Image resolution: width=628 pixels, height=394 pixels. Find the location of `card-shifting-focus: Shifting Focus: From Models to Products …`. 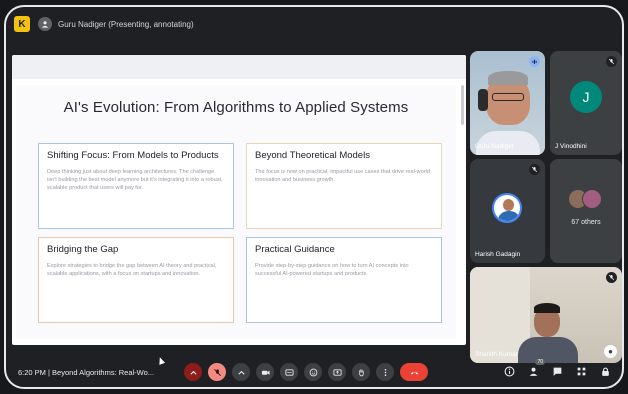

card-shifting-focus: Shifting Focus: From Models to Products … is located at coordinates (136, 186).